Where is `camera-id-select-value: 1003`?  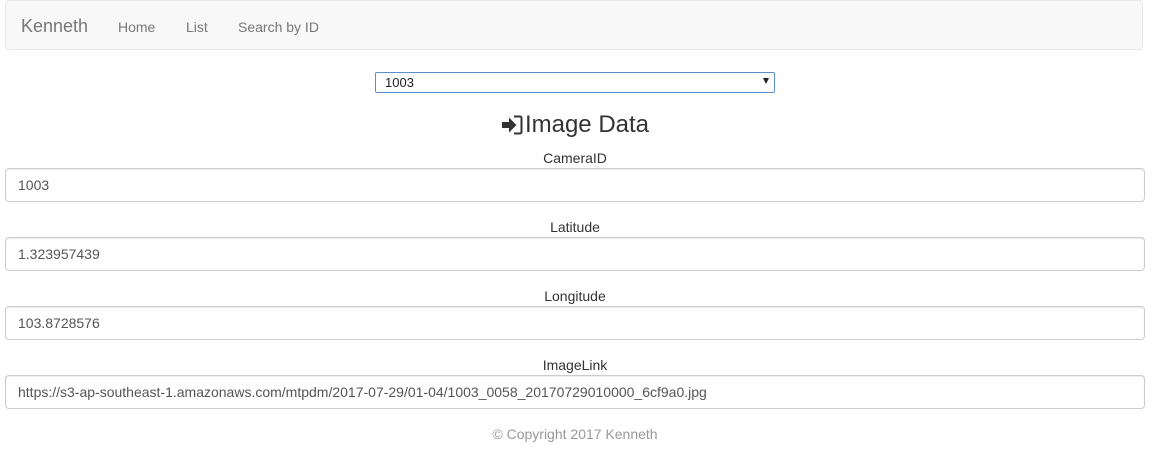 camera-id-select-value: 1003 is located at coordinates (399, 82).